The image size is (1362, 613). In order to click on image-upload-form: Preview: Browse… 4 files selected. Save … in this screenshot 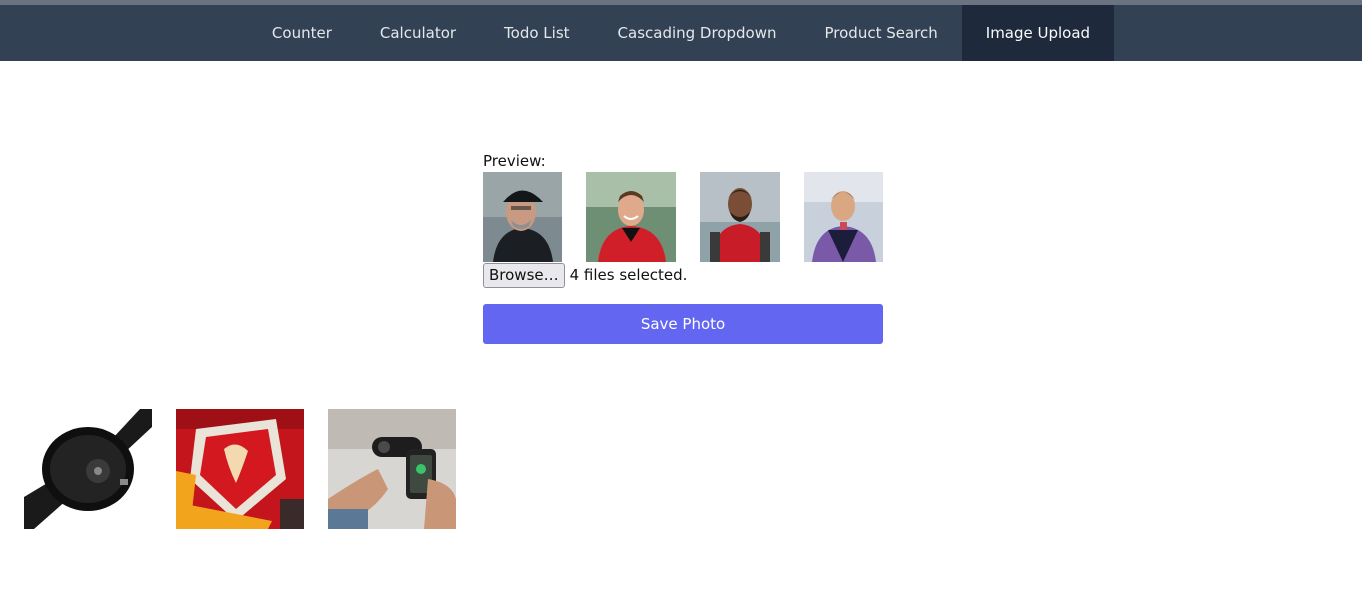, I will do `click(683, 247)`.